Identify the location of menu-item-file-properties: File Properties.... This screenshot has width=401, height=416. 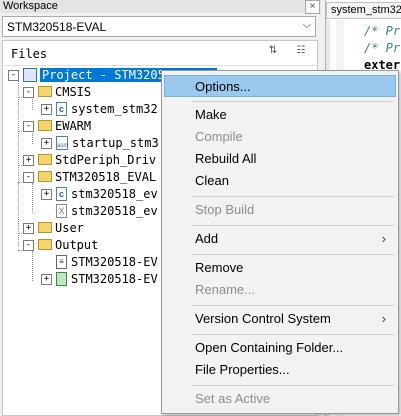
(280, 370).